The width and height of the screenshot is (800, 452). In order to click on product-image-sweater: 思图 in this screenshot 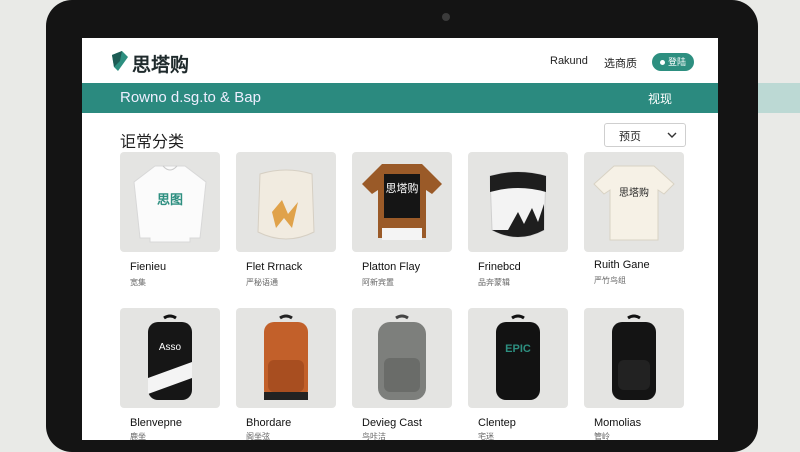, I will do `click(170, 202)`.